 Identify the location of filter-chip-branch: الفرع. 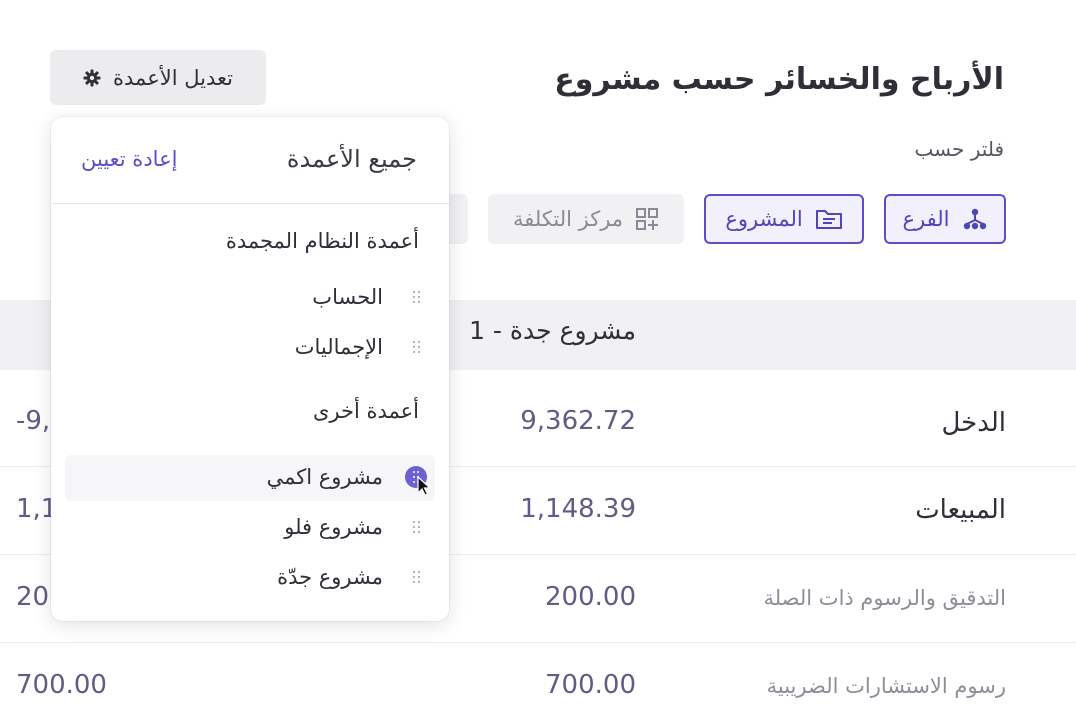
(945, 219).